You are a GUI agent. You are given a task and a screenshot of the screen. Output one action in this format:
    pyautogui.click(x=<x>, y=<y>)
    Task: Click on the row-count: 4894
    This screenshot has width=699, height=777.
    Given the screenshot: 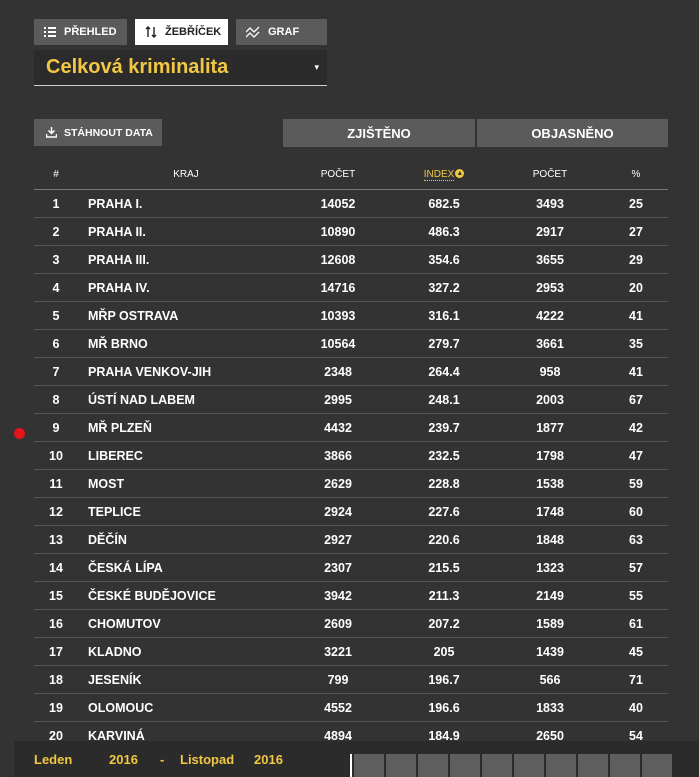 What is the action you would take?
    pyautogui.click(x=338, y=730)
    